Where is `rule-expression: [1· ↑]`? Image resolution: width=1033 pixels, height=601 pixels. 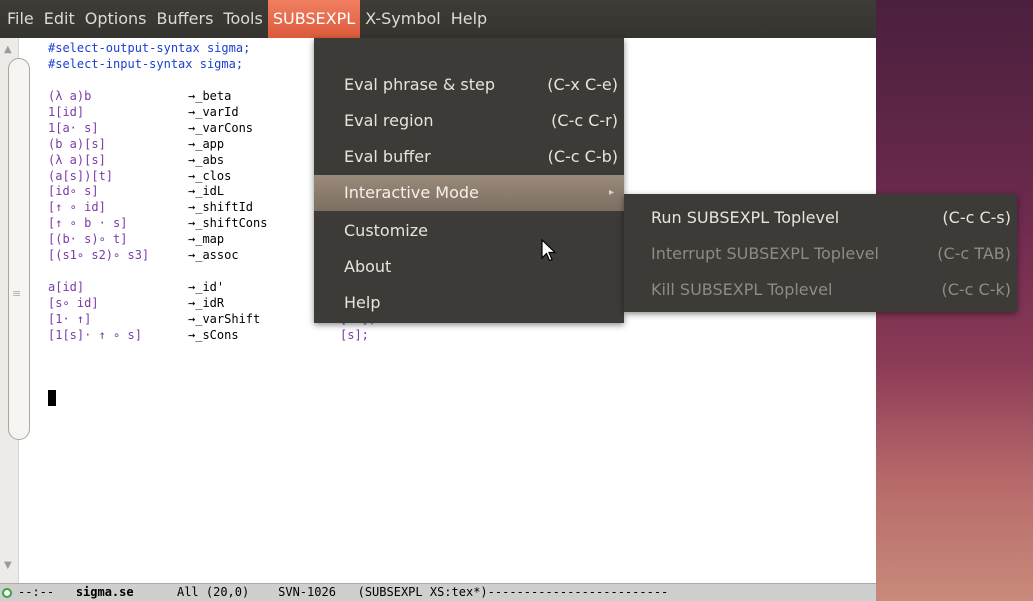
rule-expression: [1· ↑] is located at coordinates (70, 318).